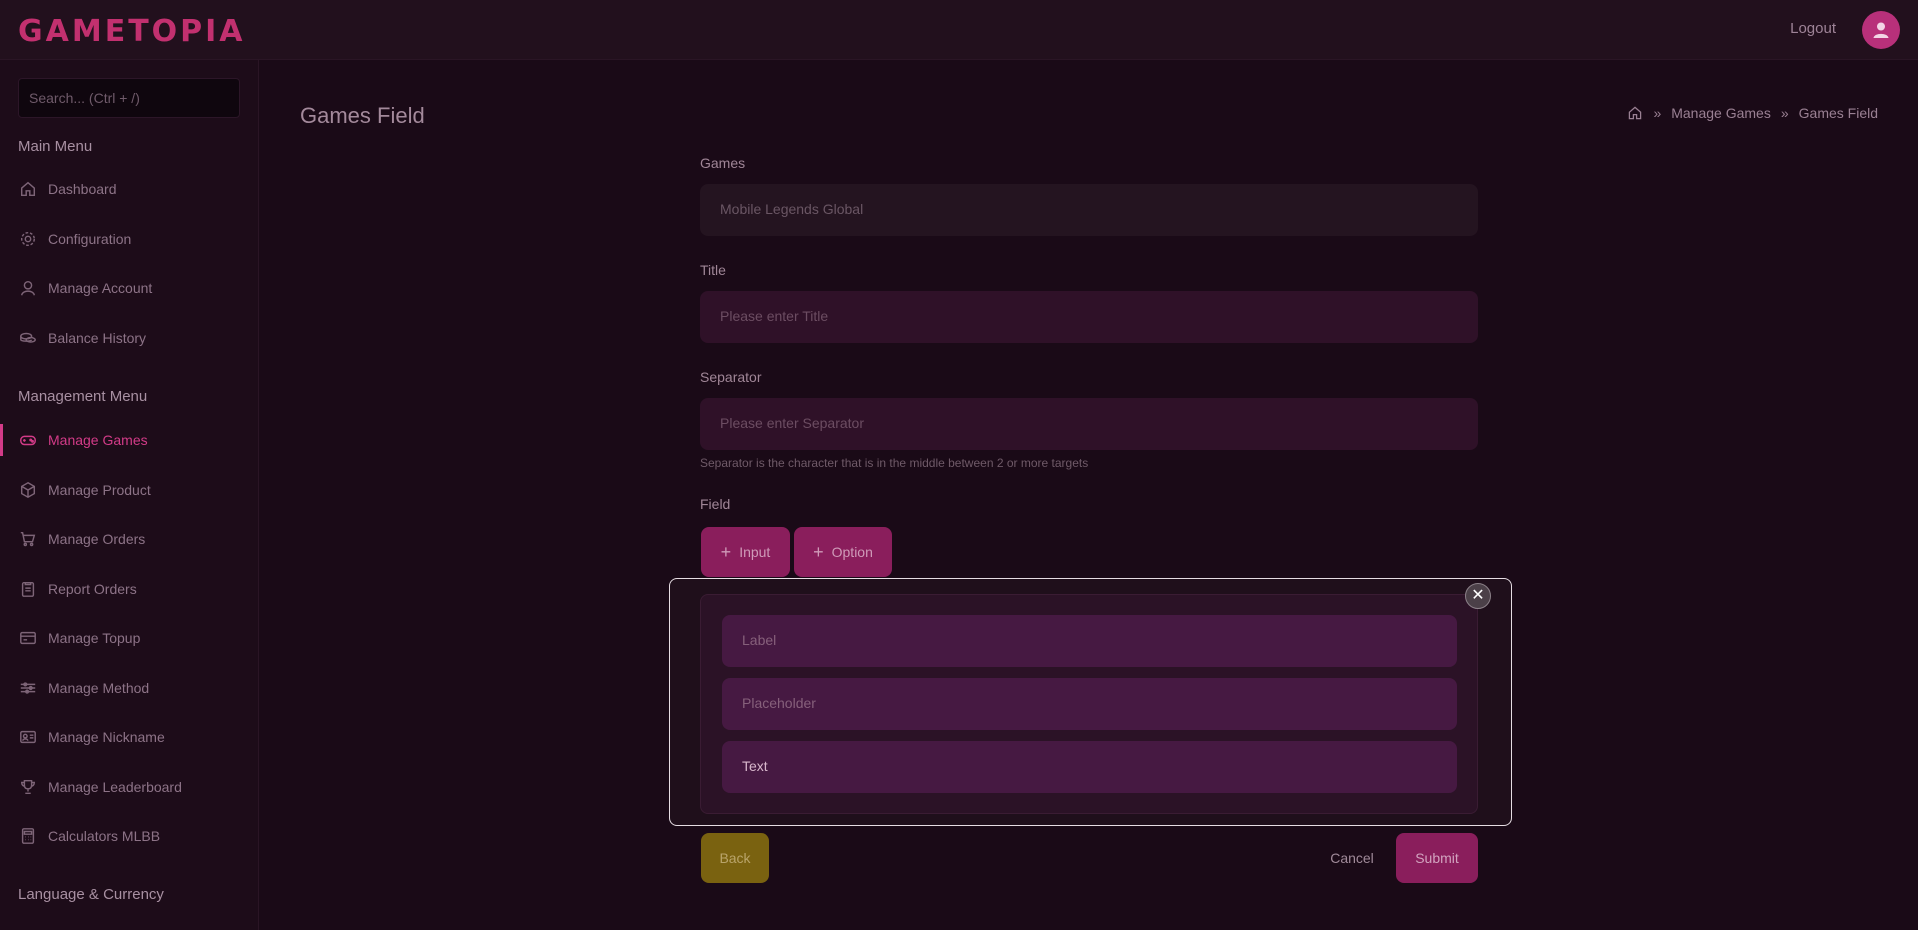  What do you see at coordinates (1089, 424) in the screenshot?
I see `separator-input: Please enter Separator` at bounding box center [1089, 424].